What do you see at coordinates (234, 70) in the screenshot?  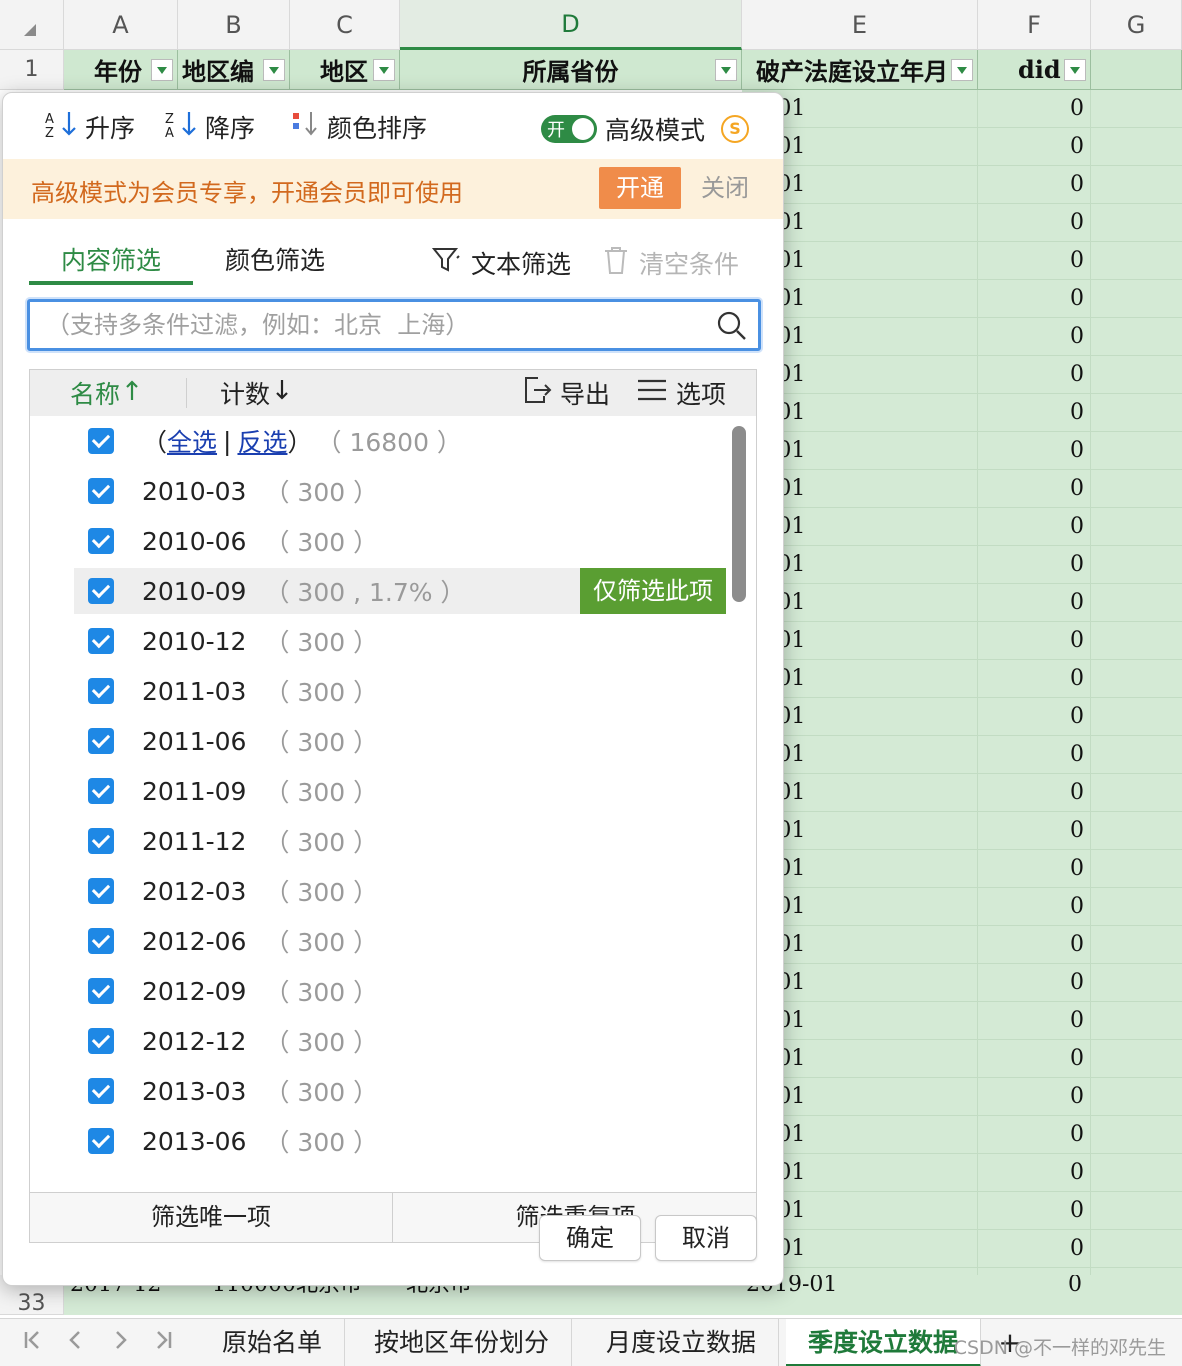 I see `header-cell-region-code: 地区编` at bounding box center [234, 70].